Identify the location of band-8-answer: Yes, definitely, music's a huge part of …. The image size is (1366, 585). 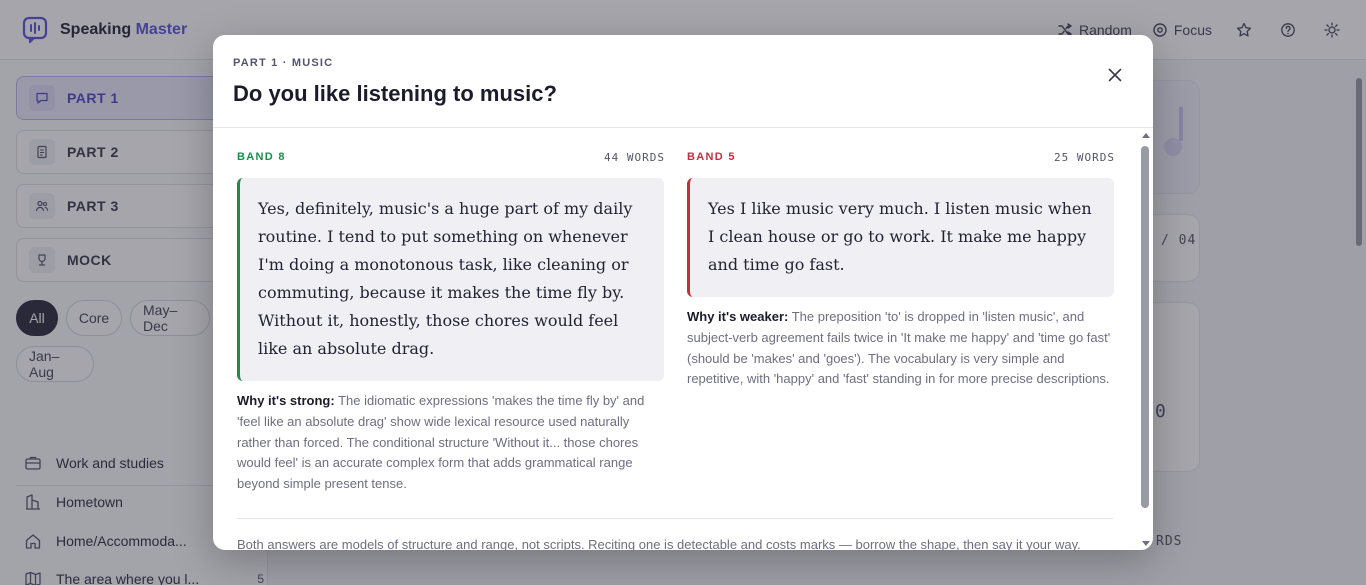
(450, 279).